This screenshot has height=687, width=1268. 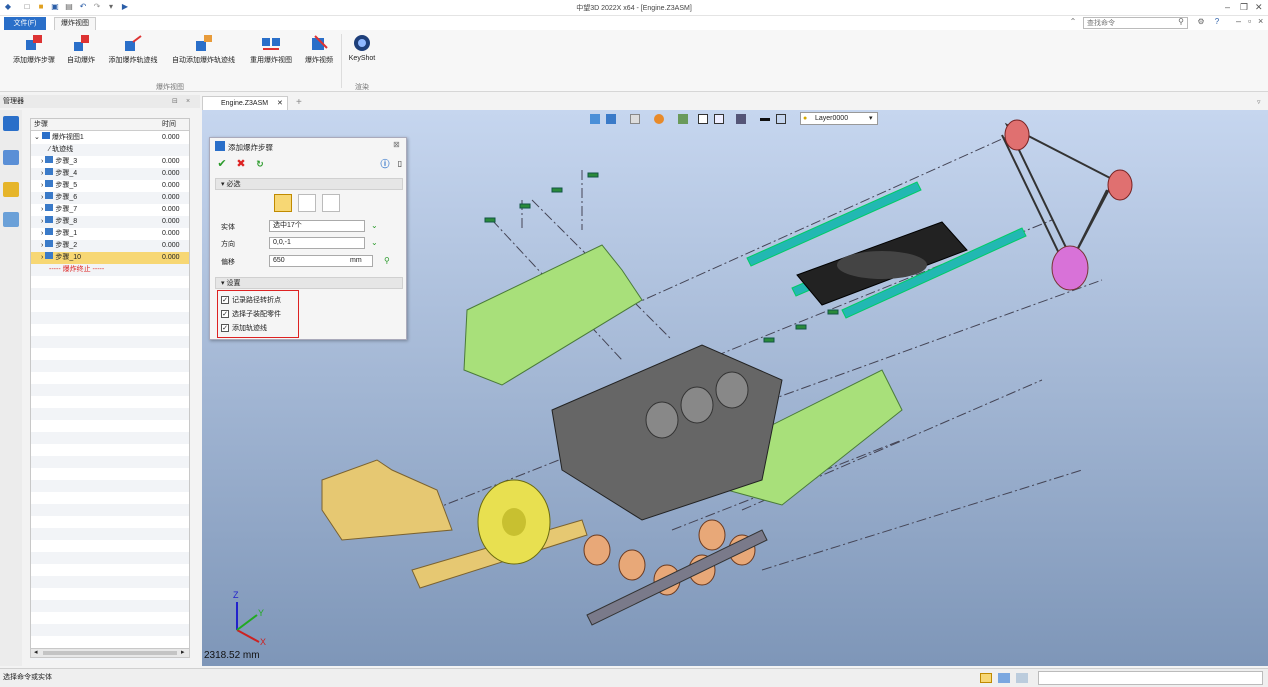 What do you see at coordinates (41, 125) in the screenshot?
I see `col-step-header: 步骤` at bounding box center [41, 125].